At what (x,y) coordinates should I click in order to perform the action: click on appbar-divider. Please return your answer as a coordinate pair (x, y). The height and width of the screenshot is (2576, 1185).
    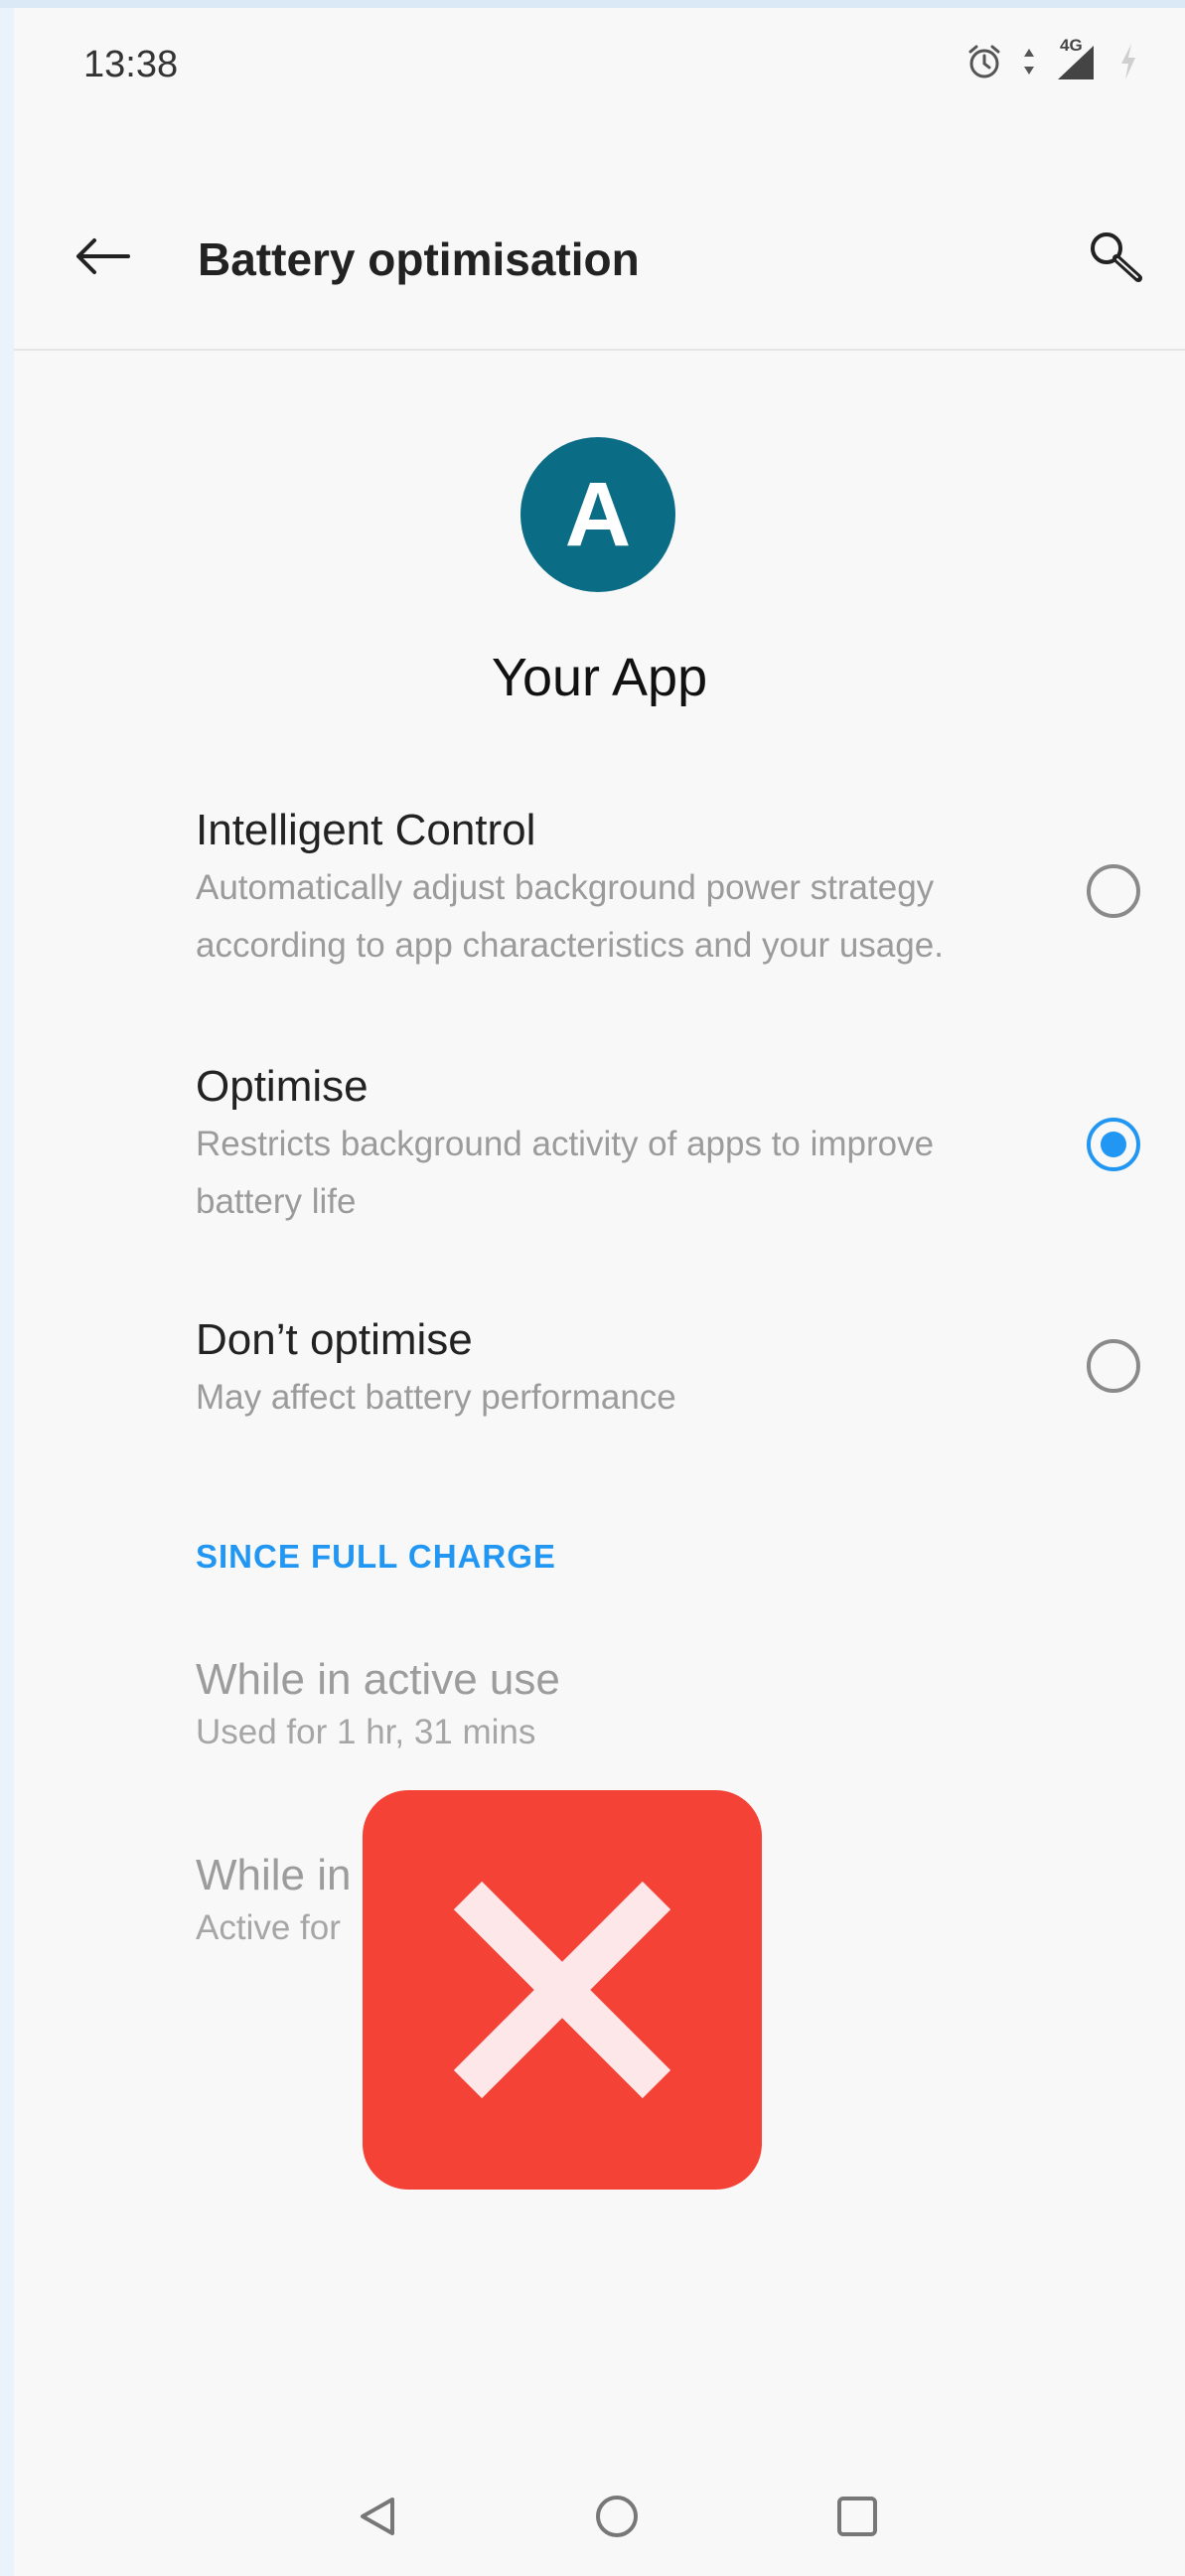
    Looking at the image, I should click on (599, 350).